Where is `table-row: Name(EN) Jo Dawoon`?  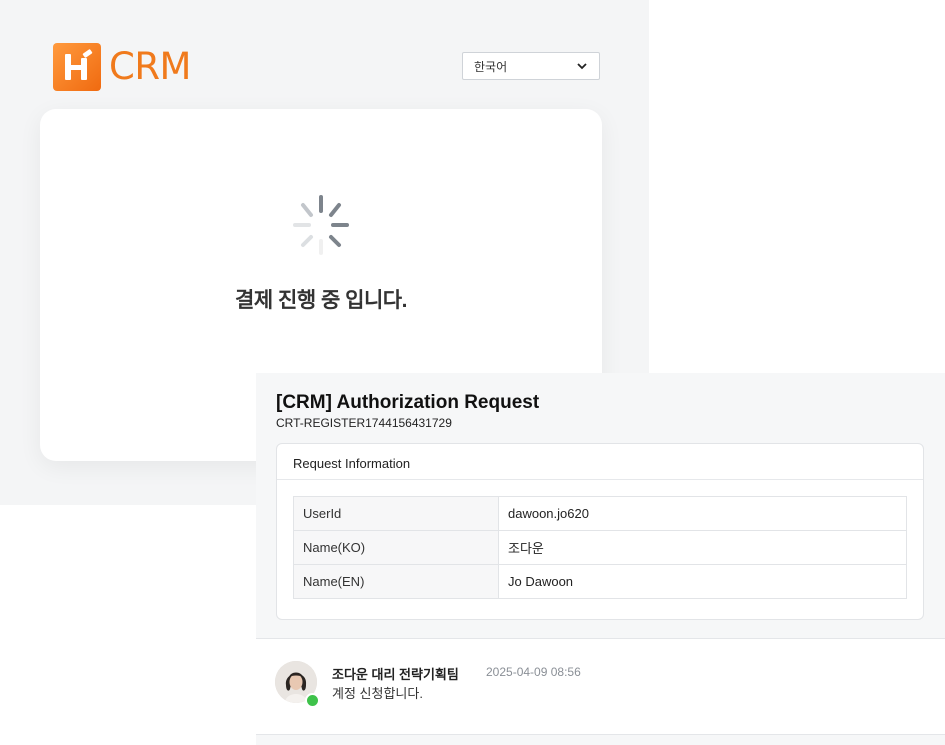
table-row: Name(EN) Jo Dawoon is located at coordinates (600, 581).